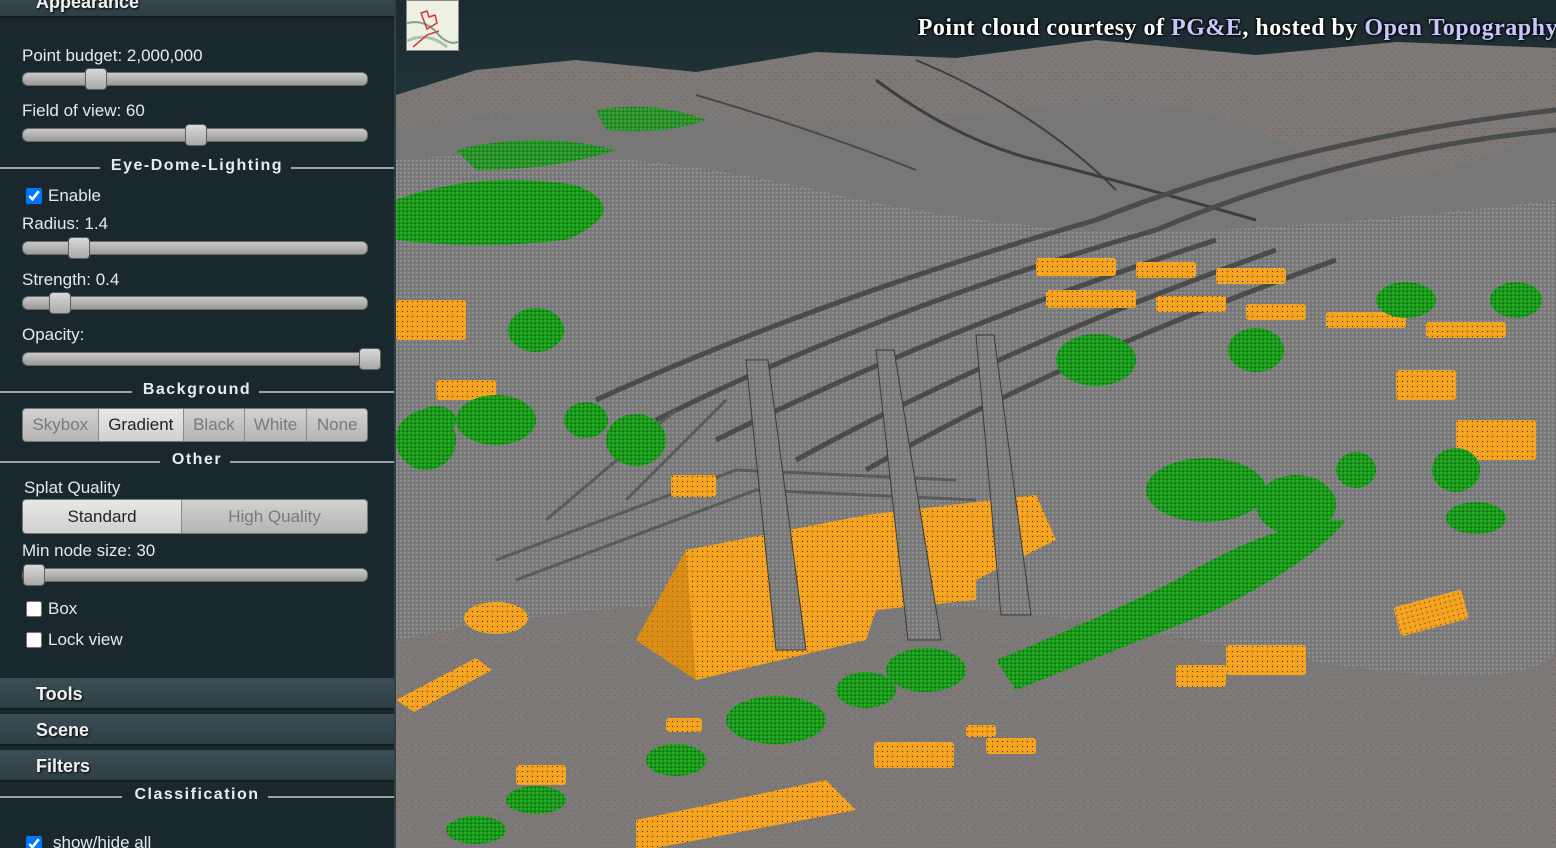 Image resolution: width=1556 pixels, height=848 pixels. What do you see at coordinates (197, 730) in the screenshot?
I see `scene-header: Scene` at bounding box center [197, 730].